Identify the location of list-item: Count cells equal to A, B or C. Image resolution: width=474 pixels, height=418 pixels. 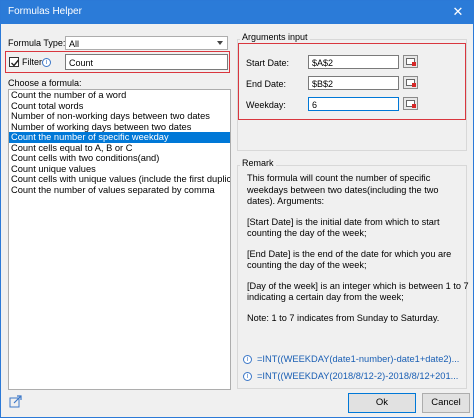
(119, 148).